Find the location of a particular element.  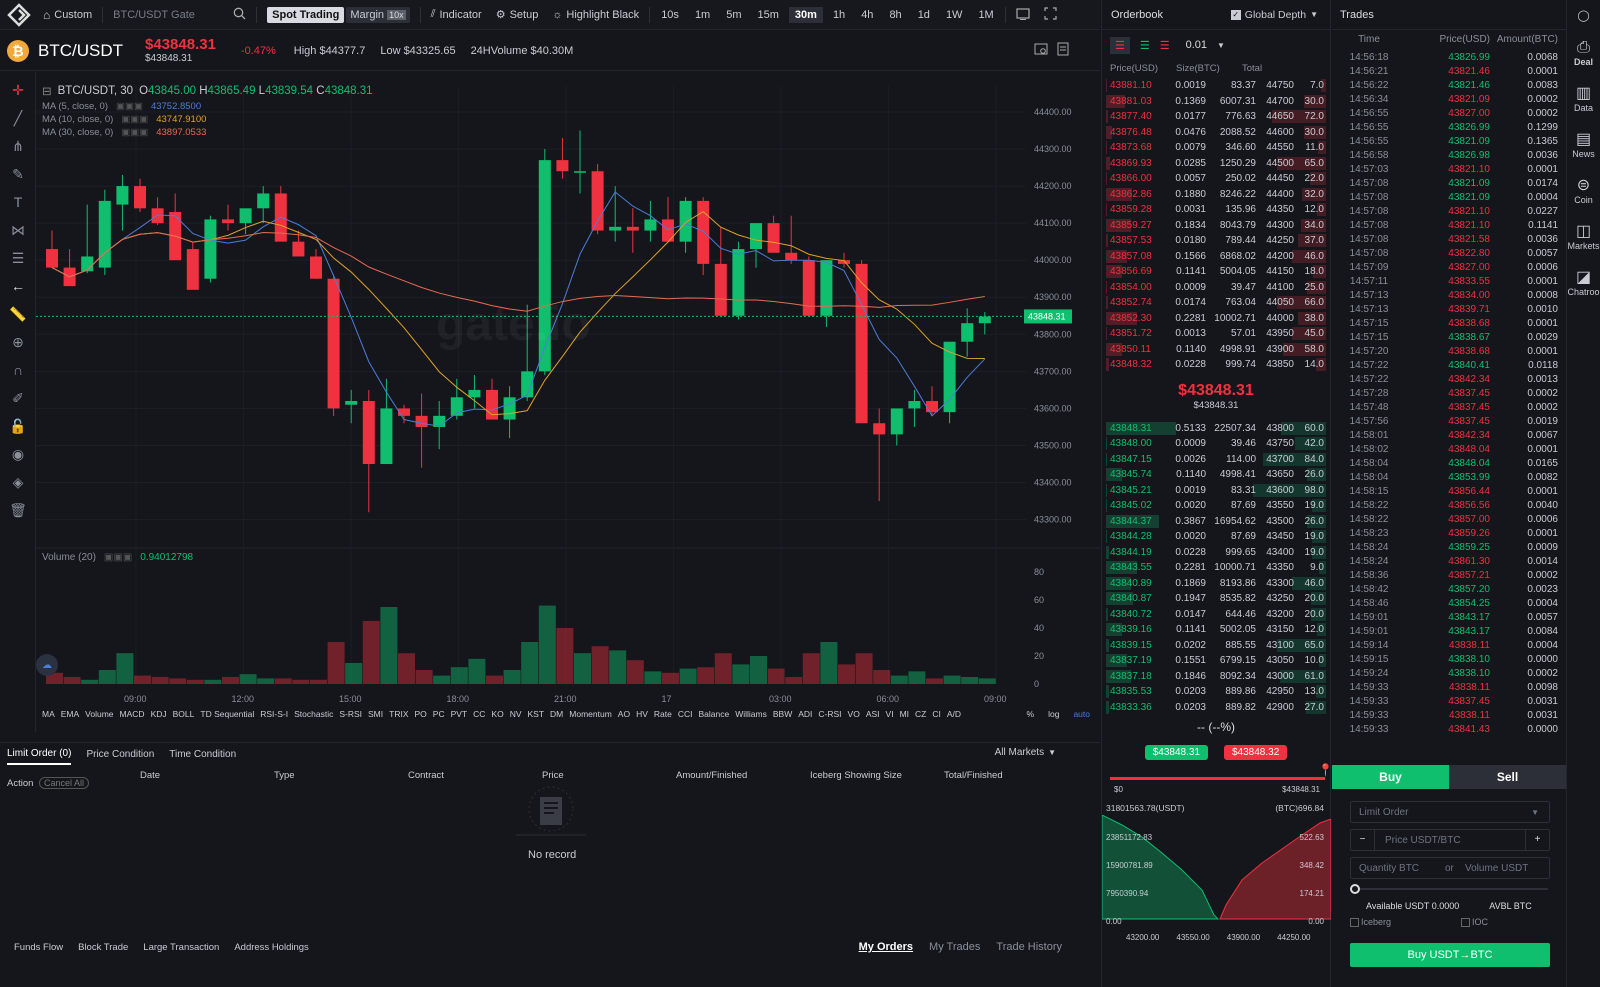

precision-select: 0.01 is located at coordinates (1196, 45).